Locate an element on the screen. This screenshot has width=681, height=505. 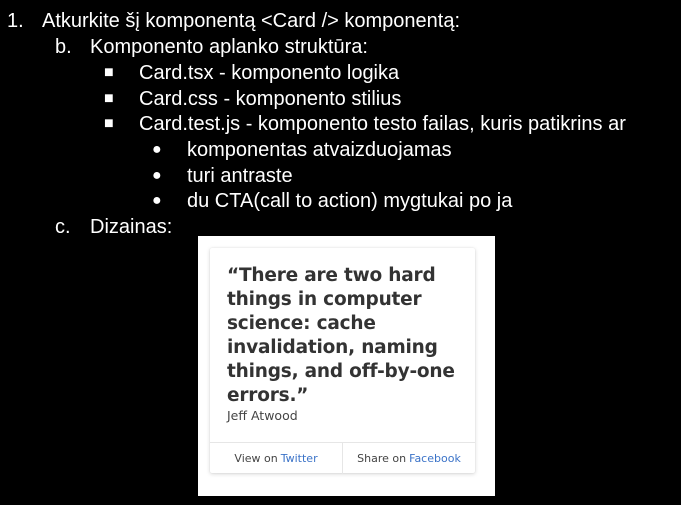
file-item-text: Card.tsx - komponento logika is located at coordinates (269, 73).